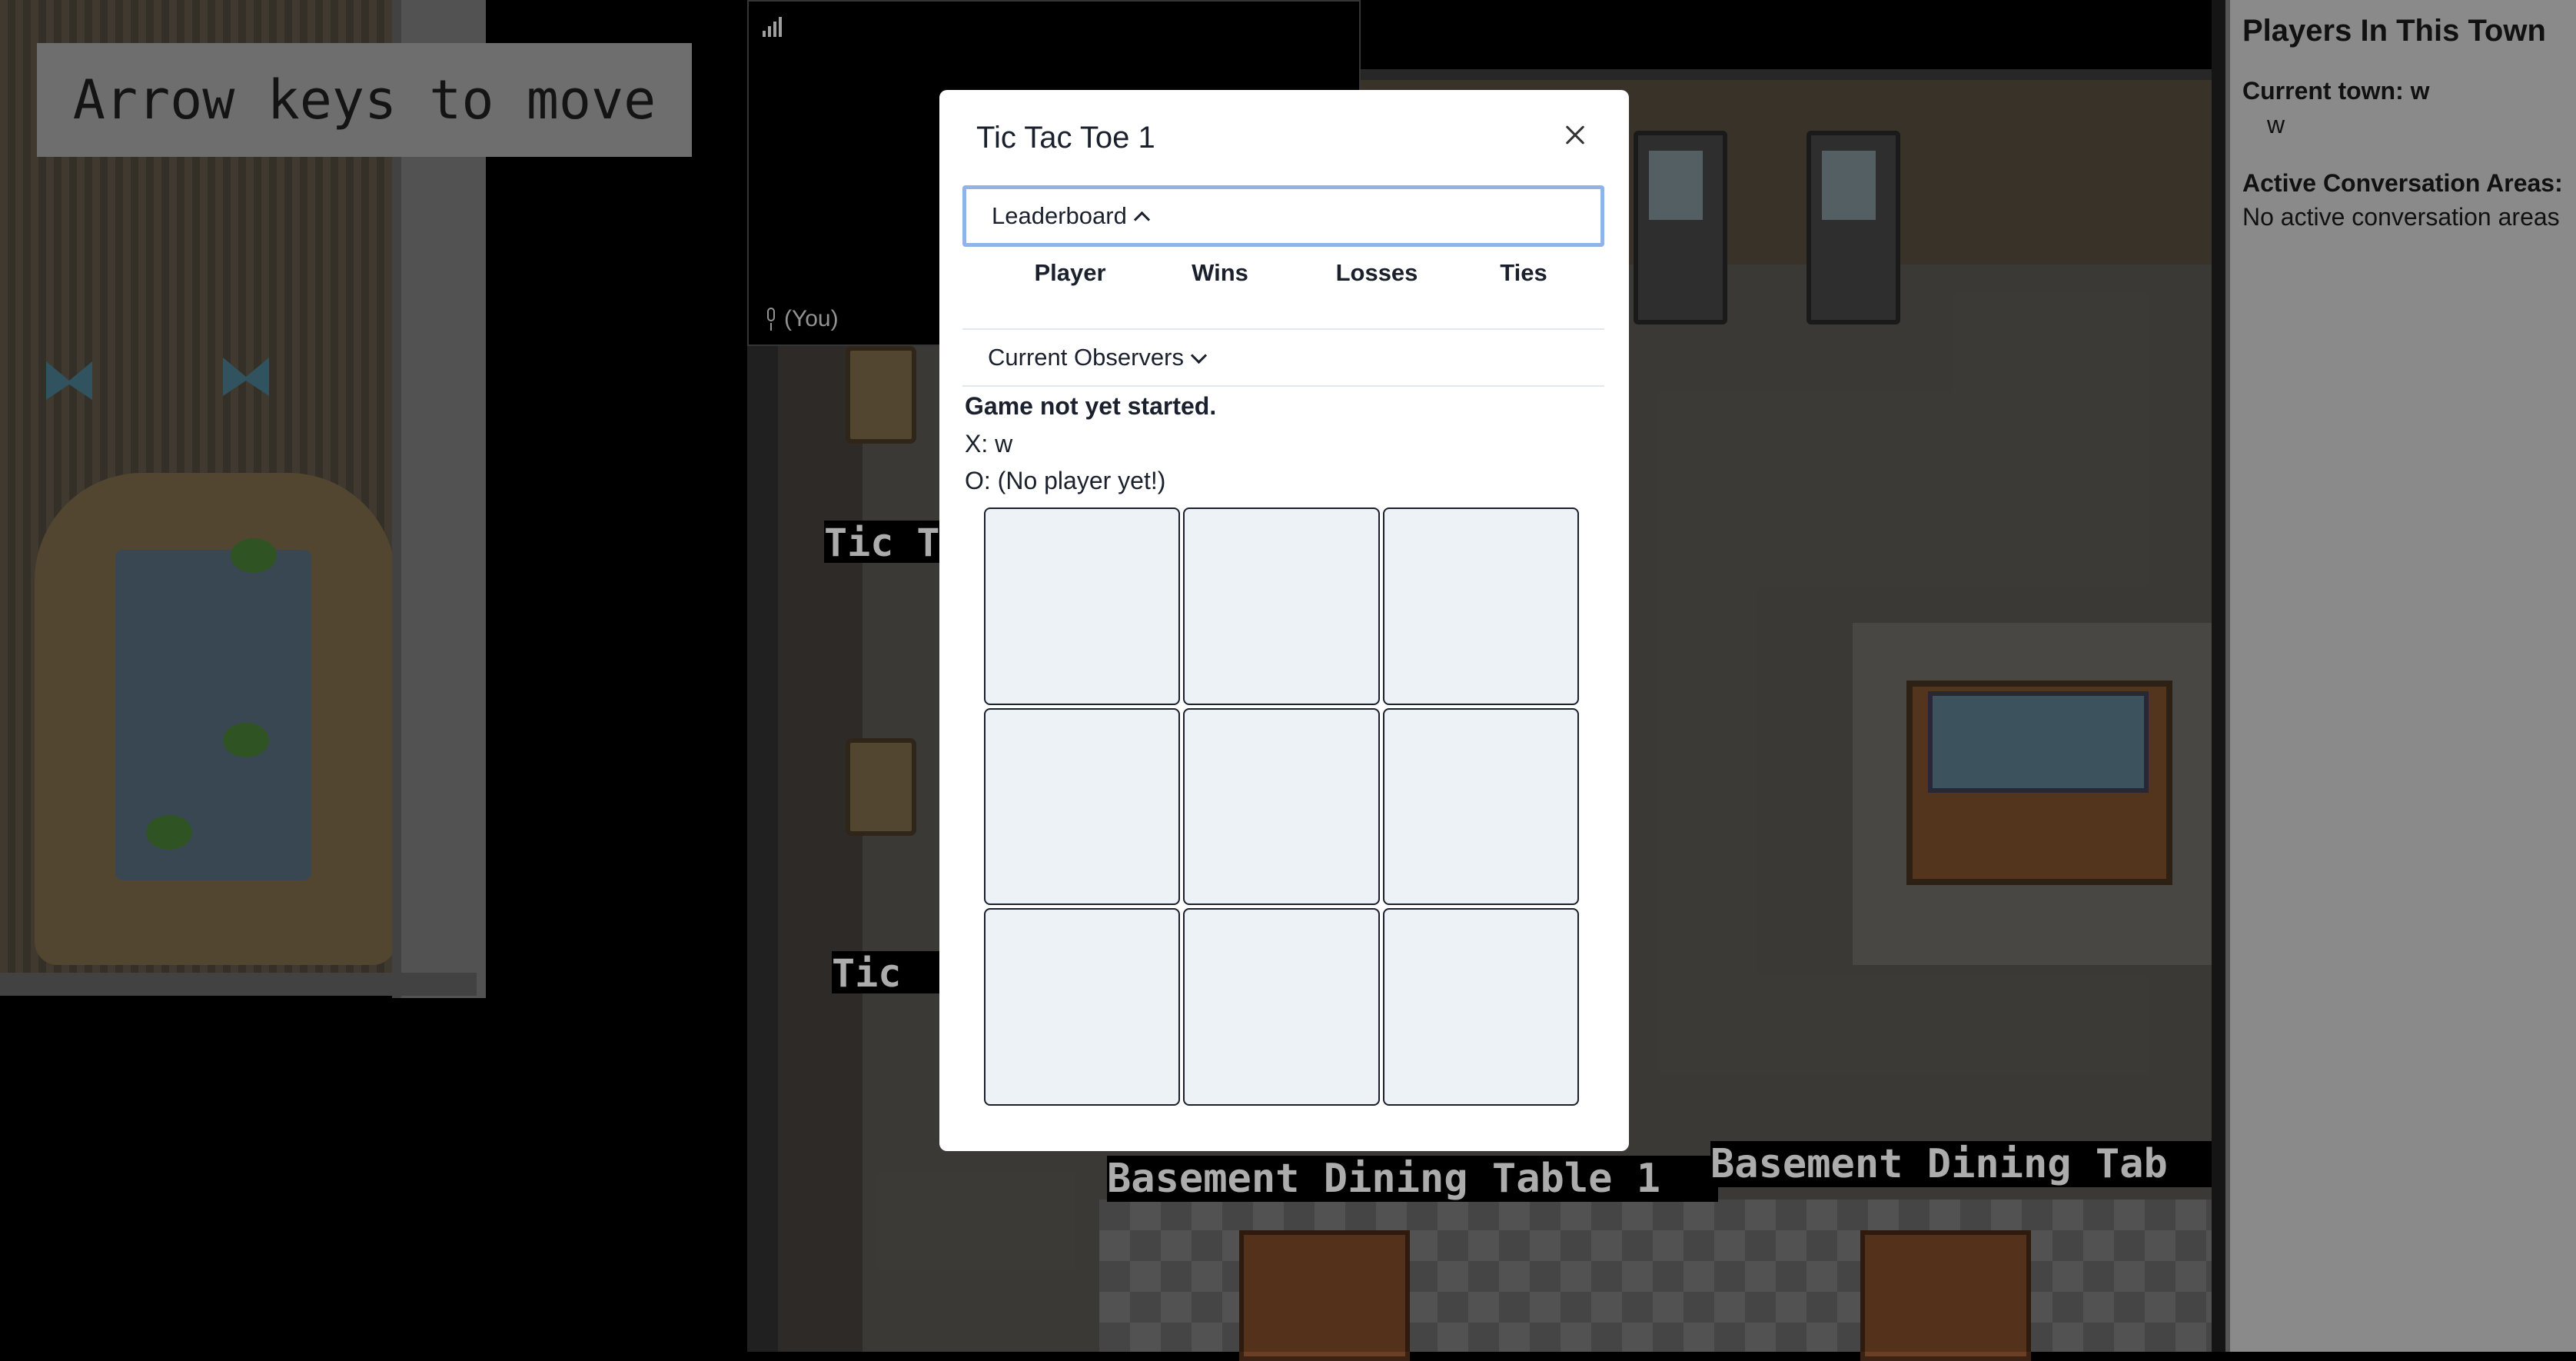 The height and width of the screenshot is (1361, 2576). What do you see at coordinates (1575, 134) in the screenshot?
I see `close-button` at bounding box center [1575, 134].